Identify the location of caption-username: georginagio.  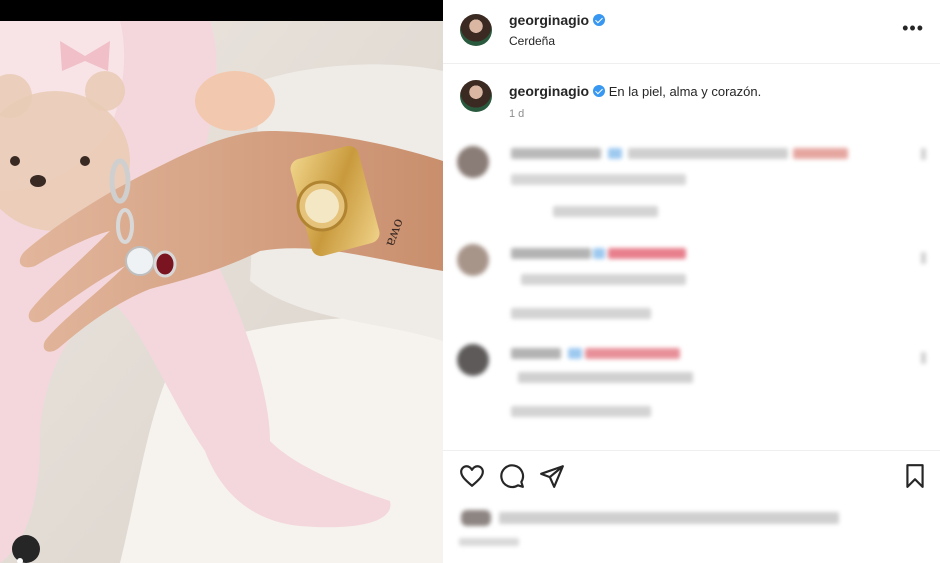
(549, 91).